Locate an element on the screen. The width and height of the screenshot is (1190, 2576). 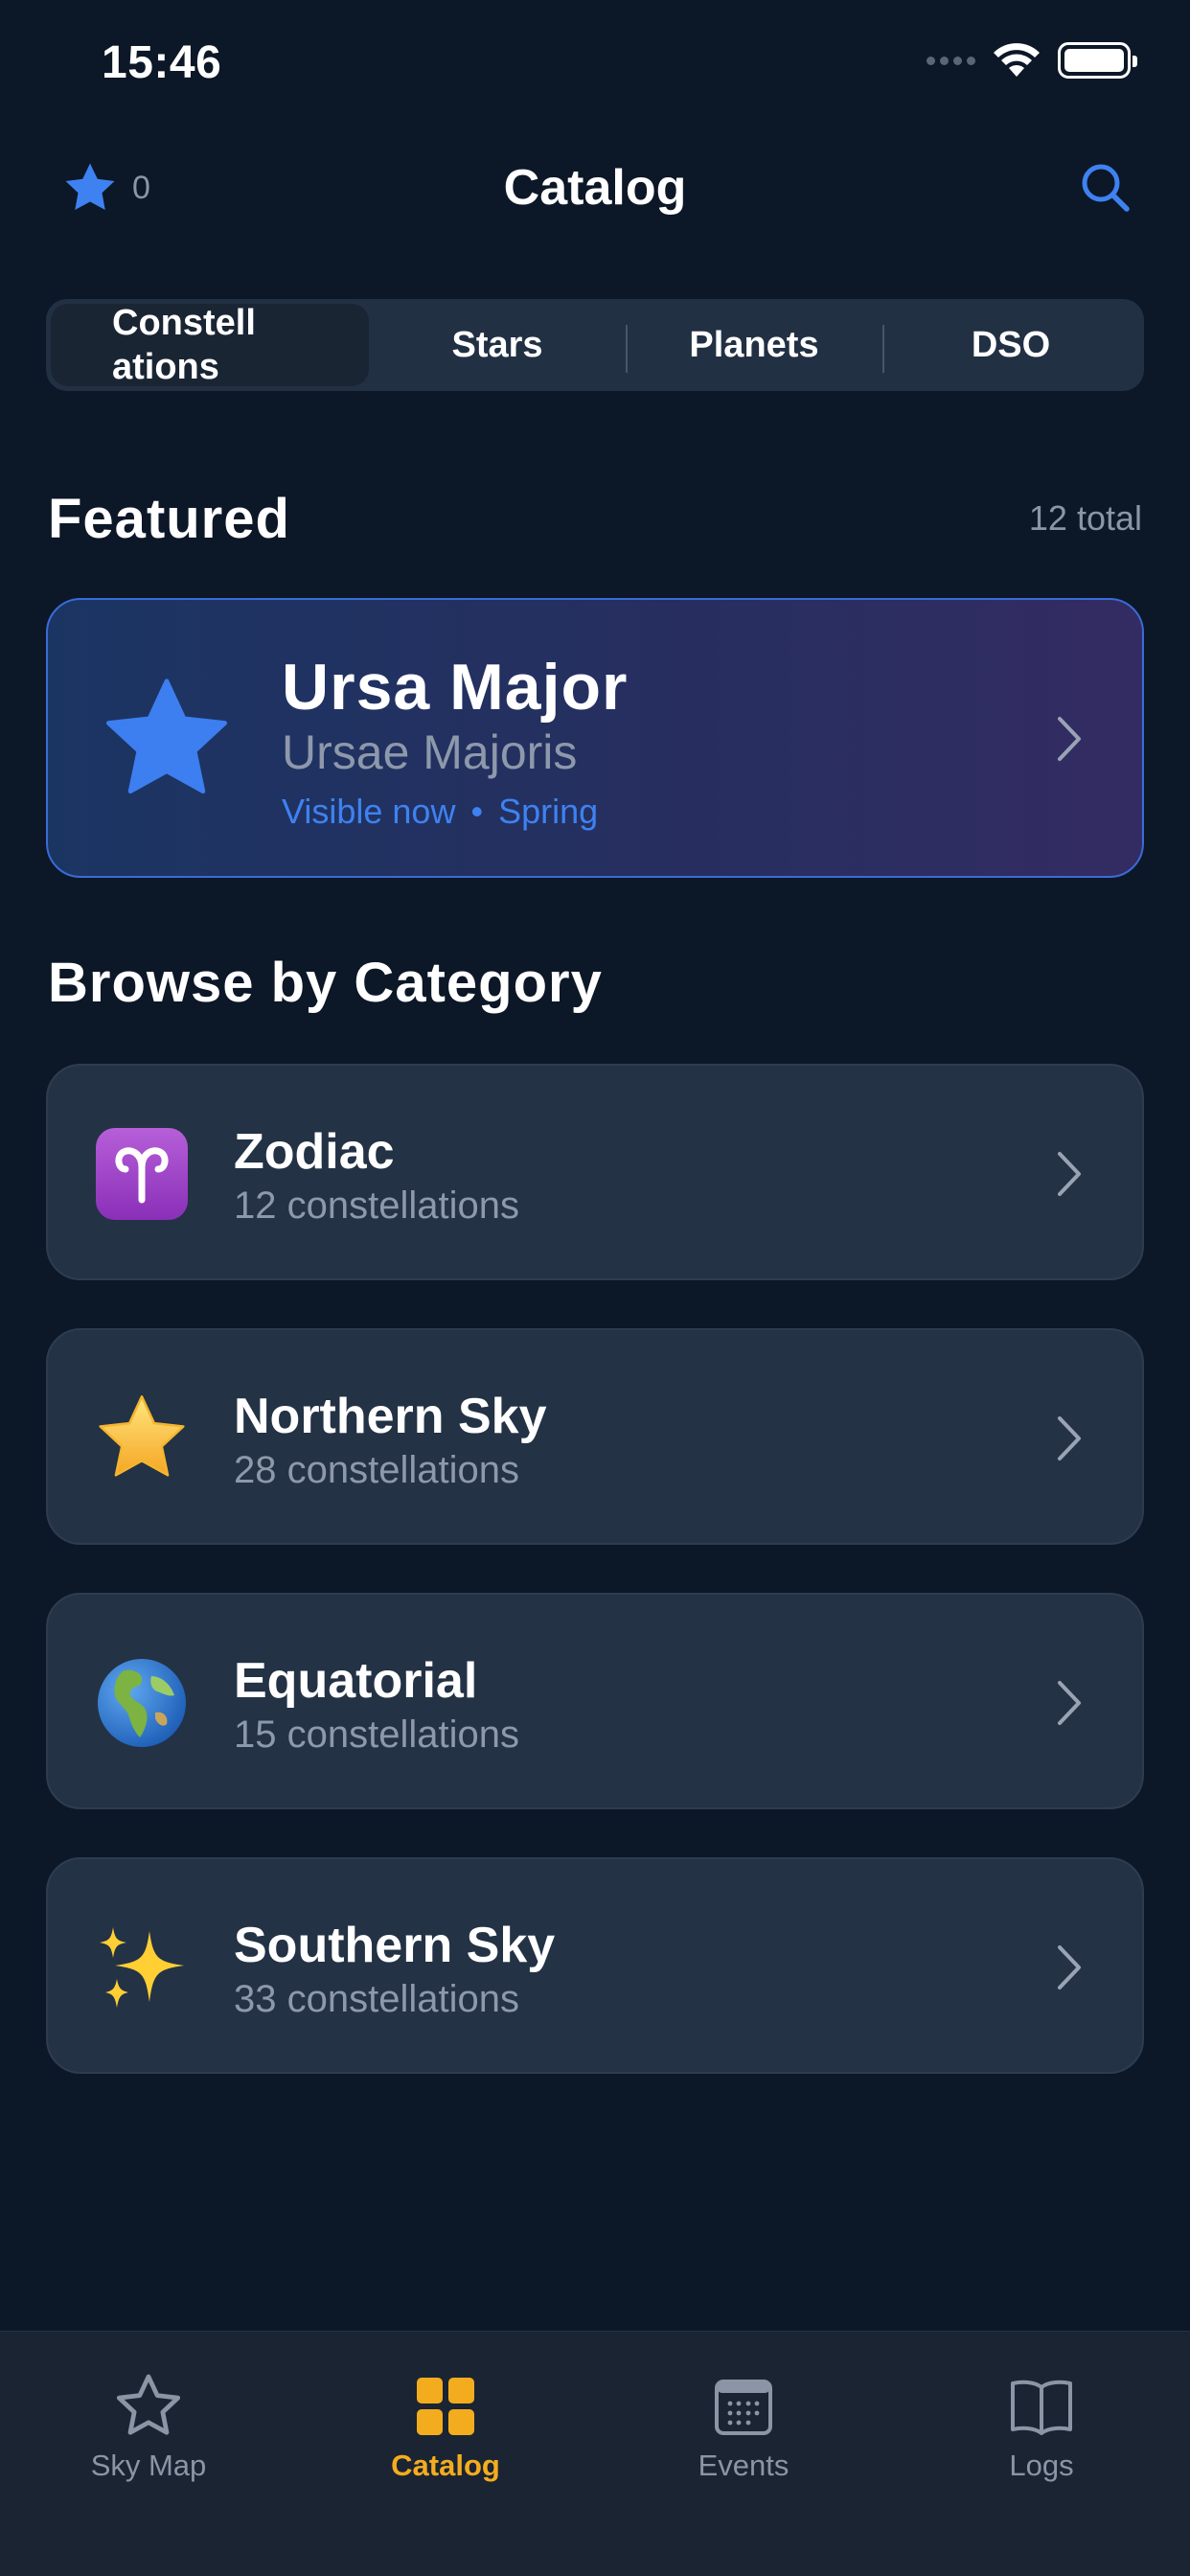
aries-icon is located at coordinates (142, 1174).